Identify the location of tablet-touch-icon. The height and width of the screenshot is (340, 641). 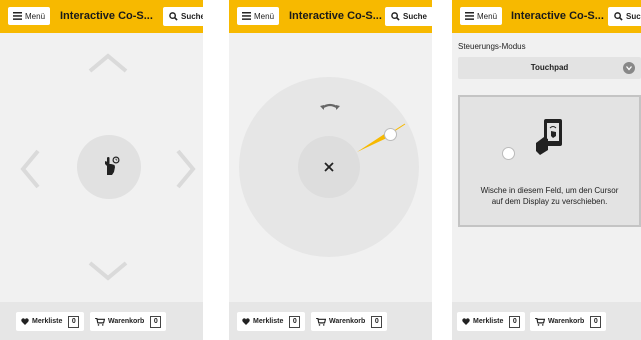
(549, 137).